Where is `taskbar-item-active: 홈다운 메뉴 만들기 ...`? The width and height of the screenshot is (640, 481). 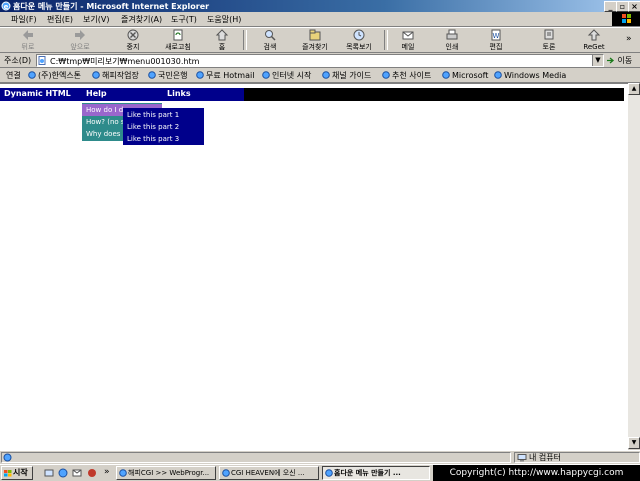
taskbar-item-active: 홈다운 메뉴 만들기 ... is located at coordinates (376, 473).